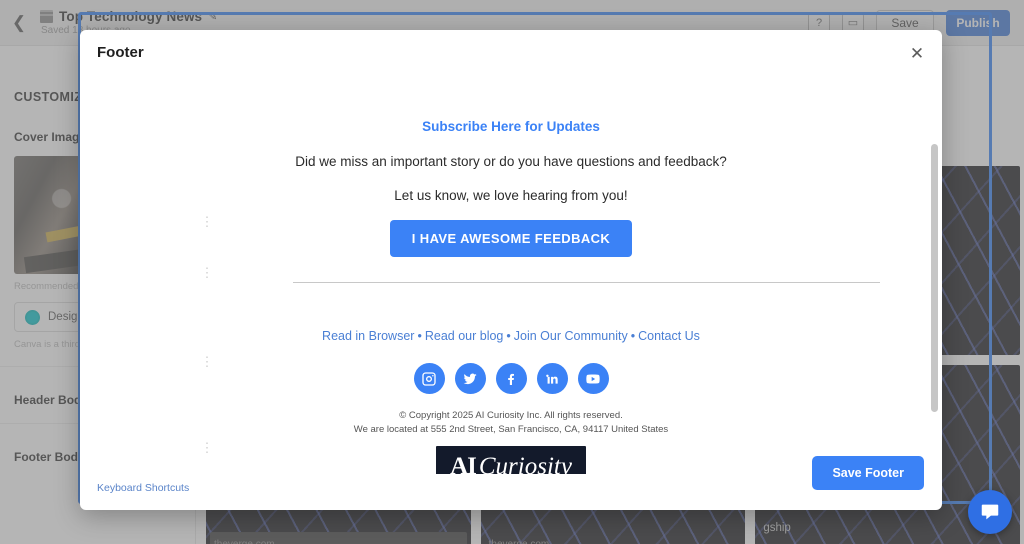  What do you see at coordinates (511, 483) in the screenshot?
I see `modal-footer-bar: Keyboard Shortcuts Save Footer` at bounding box center [511, 483].